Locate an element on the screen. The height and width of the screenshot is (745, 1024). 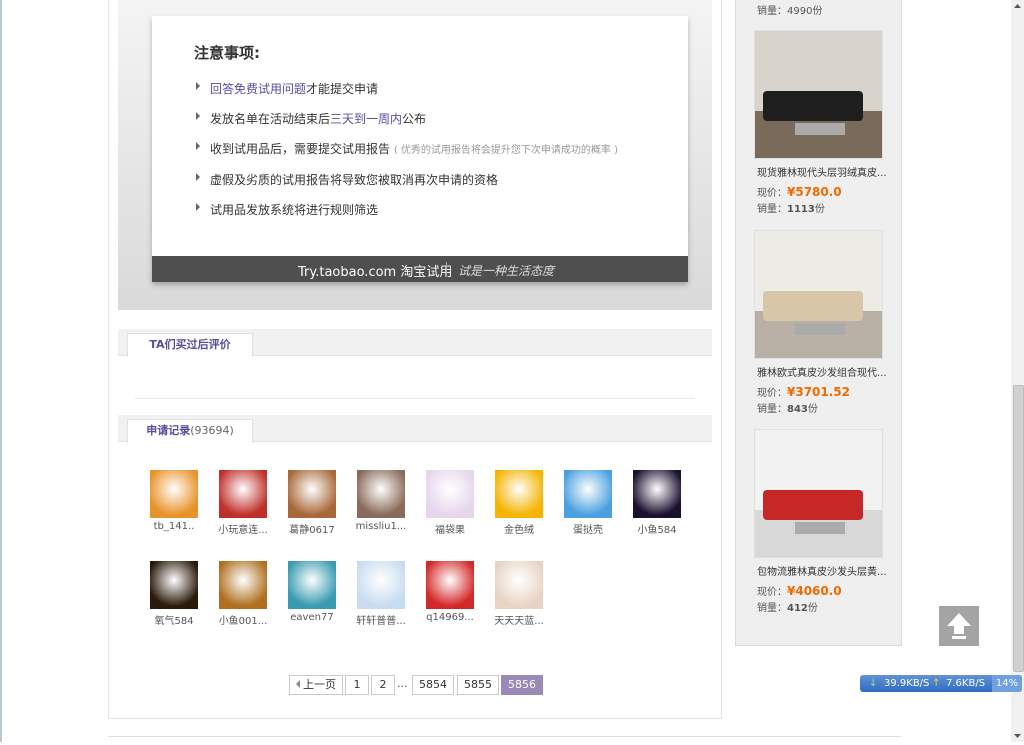
applicant-name: eaven77 is located at coordinates (312, 617).